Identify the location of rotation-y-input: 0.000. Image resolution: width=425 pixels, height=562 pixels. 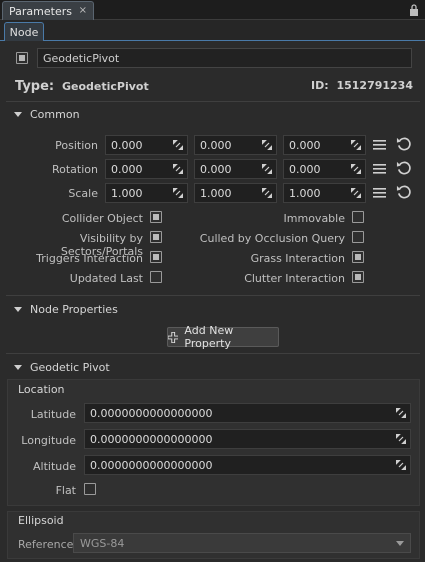
(235, 169).